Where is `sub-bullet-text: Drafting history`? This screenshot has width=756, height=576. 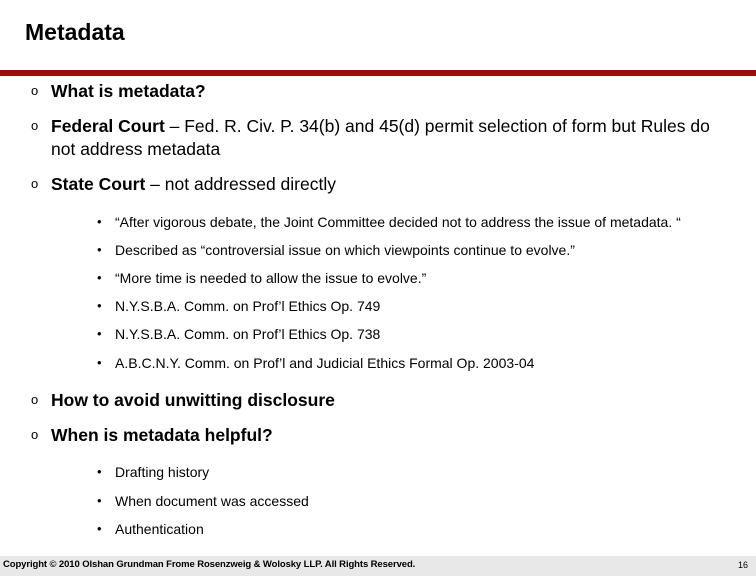 sub-bullet-text: Drafting history is located at coordinates (162, 472).